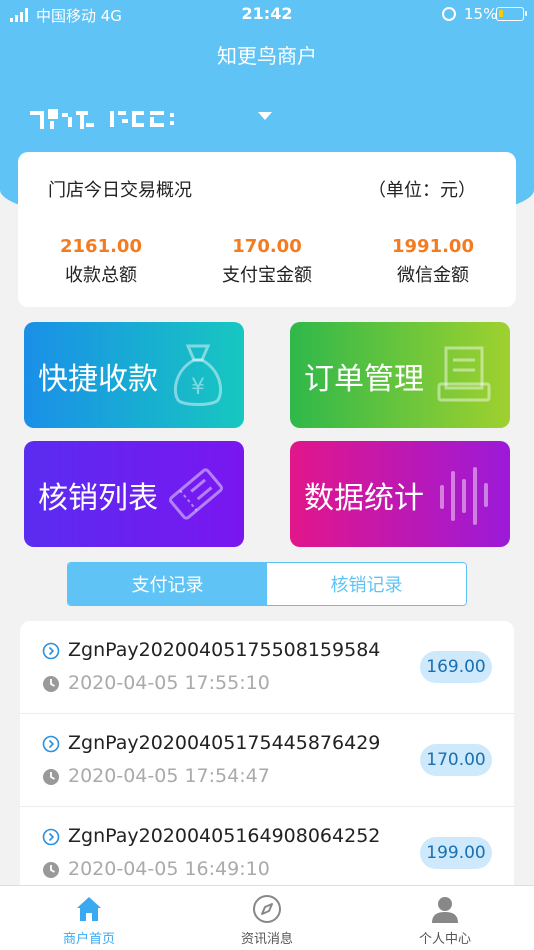 Image resolution: width=534 pixels, height=950 pixels. I want to click on tile-label: 快捷收款, so click(98, 379).